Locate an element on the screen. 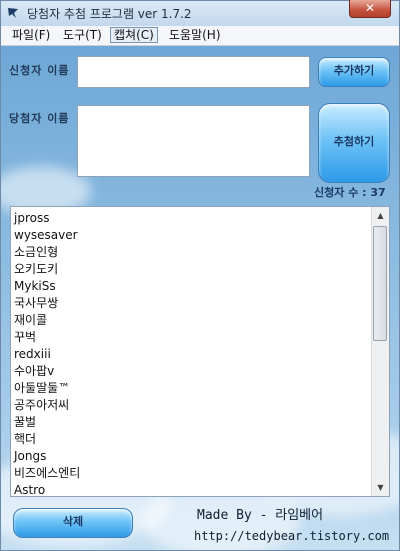 Image resolution: width=400 pixels, height=551 pixels. list-item: 꿀벌 is located at coordinates (191, 422).